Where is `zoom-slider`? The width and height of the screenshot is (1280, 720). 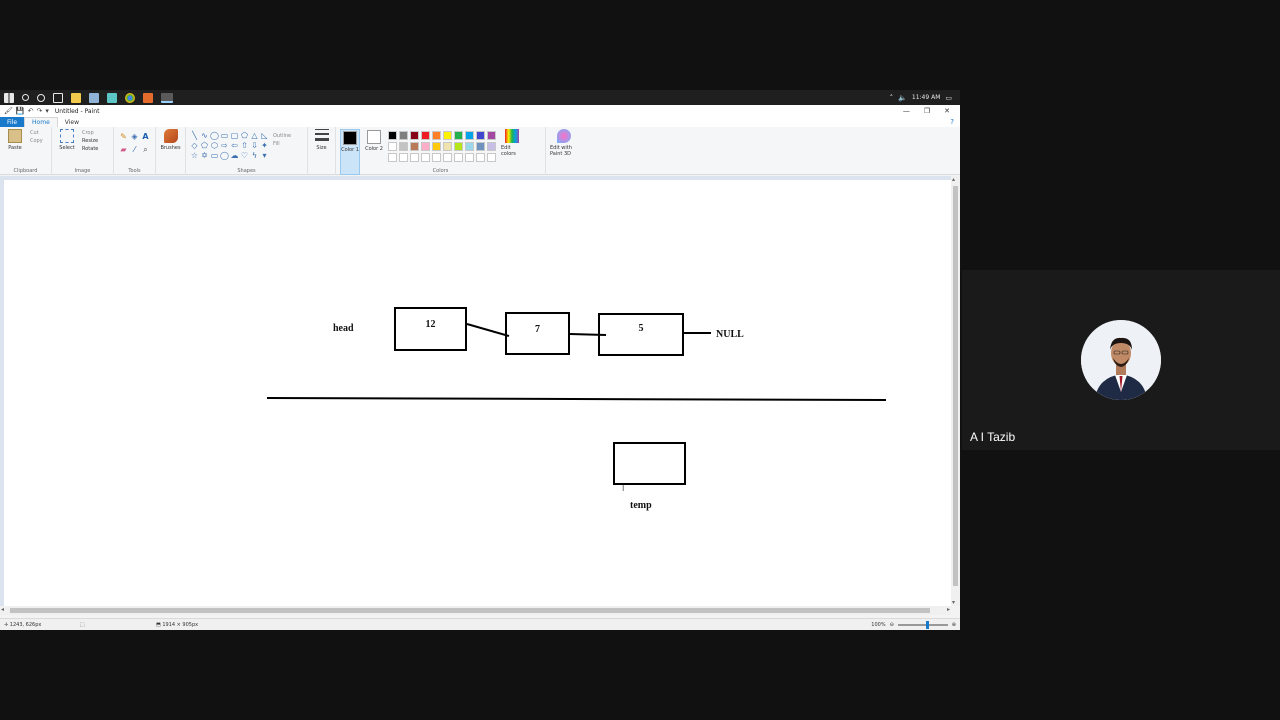
zoom-slider is located at coordinates (922, 624).